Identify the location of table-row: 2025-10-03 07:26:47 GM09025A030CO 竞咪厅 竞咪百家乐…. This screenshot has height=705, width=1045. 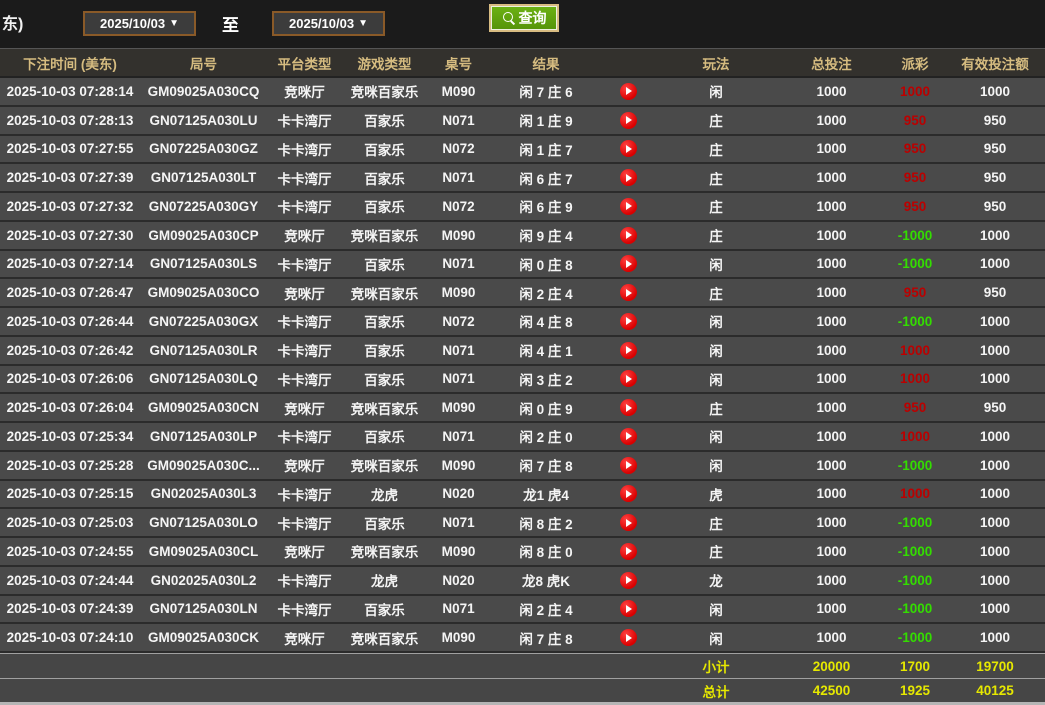
(522, 293).